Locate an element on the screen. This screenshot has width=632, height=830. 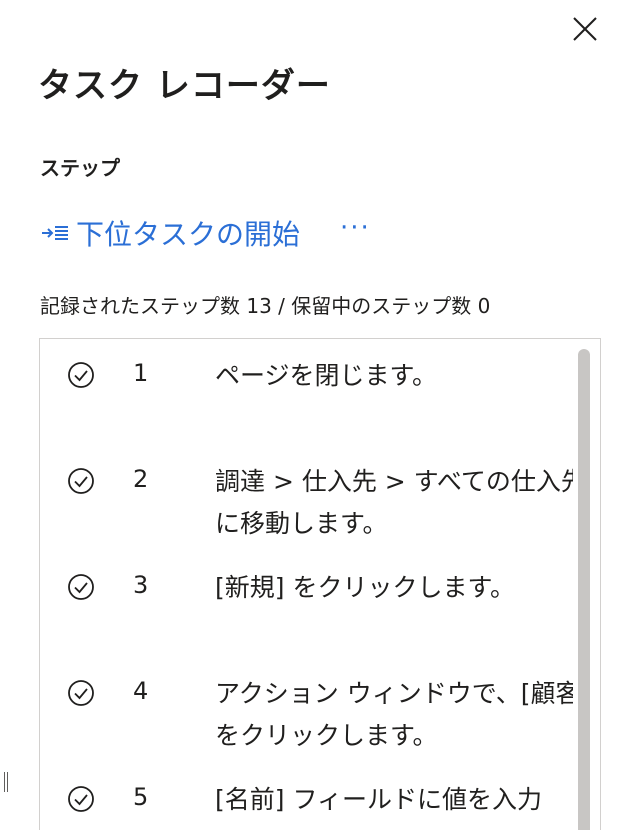
steps-section-label: ステップ is located at coordinates (80, 168).